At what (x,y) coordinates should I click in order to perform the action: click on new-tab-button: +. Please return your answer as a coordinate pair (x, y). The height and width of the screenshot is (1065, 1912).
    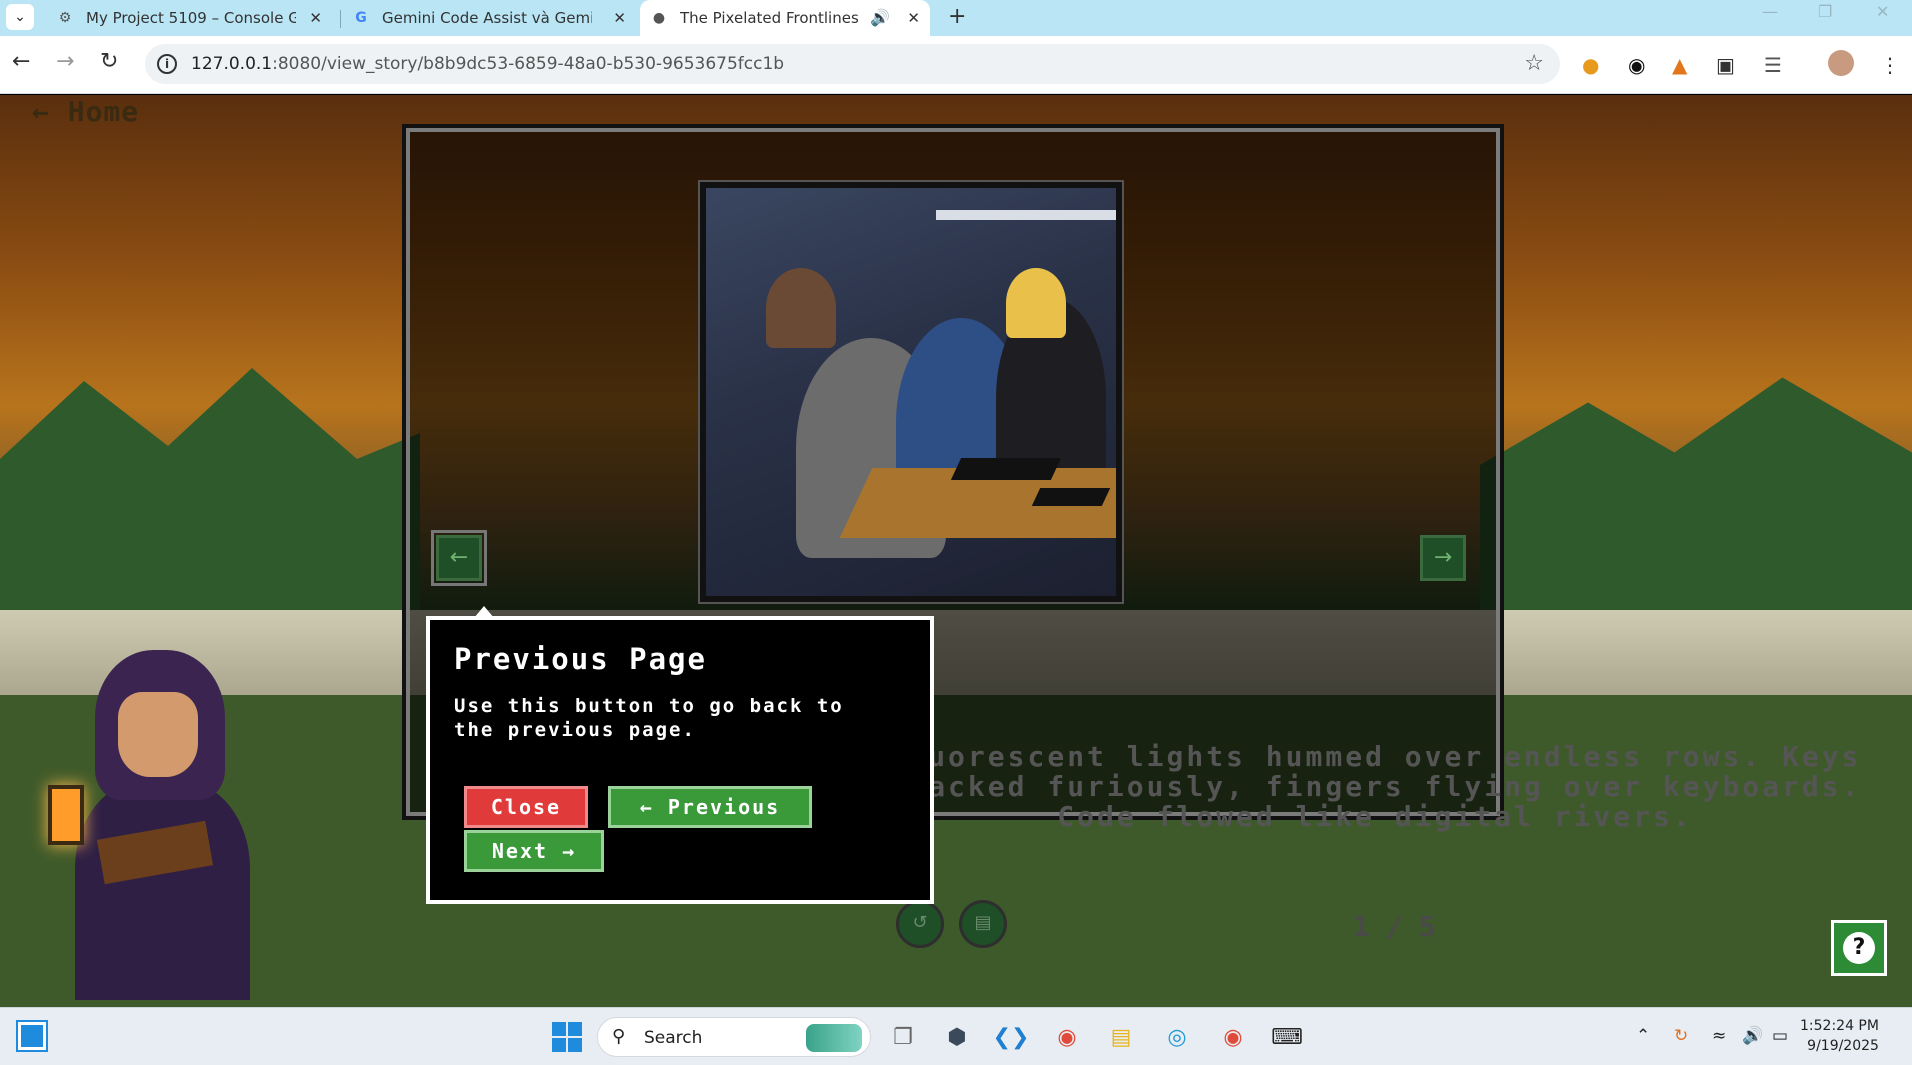
    Looking at the image, I should click on (957, 16).